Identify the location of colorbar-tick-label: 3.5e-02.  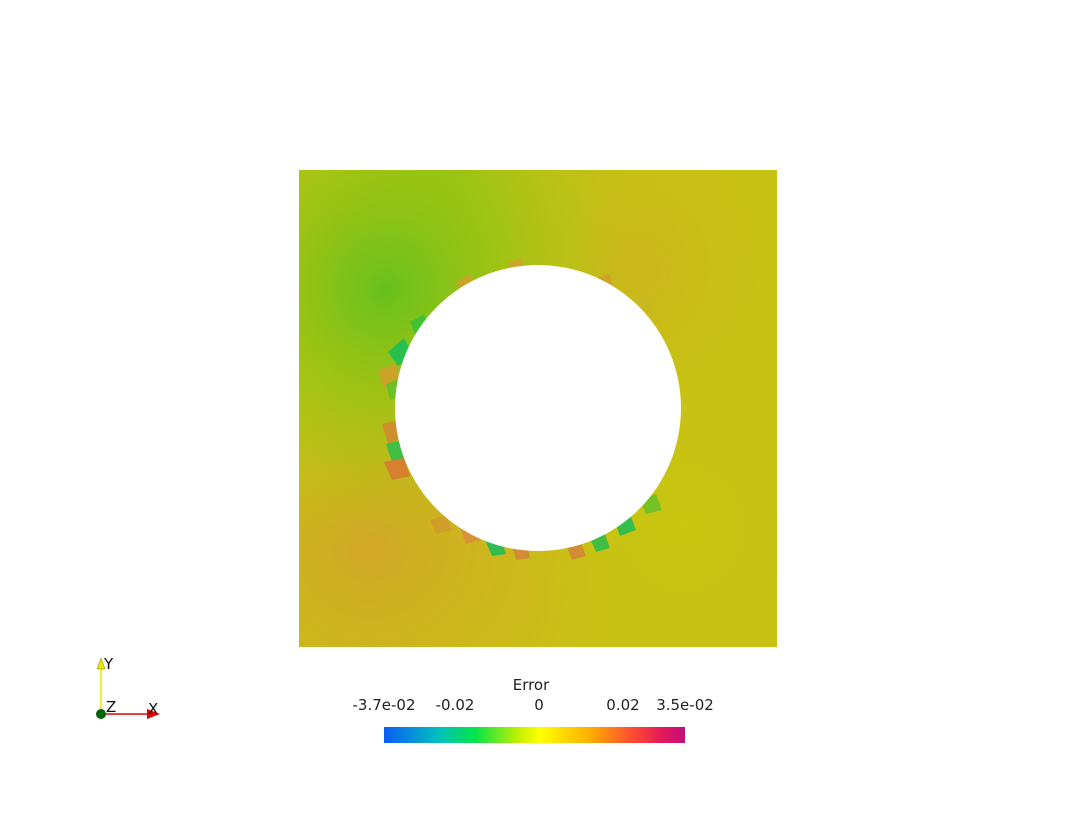
(685, 705).